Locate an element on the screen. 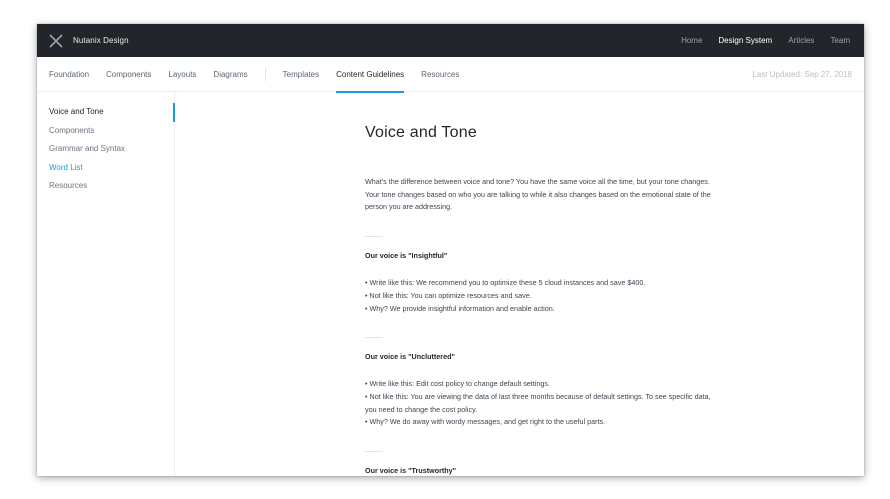  sidebar-item-voice-and-tone: Voice and Tone is located at coordinates (106, 112).